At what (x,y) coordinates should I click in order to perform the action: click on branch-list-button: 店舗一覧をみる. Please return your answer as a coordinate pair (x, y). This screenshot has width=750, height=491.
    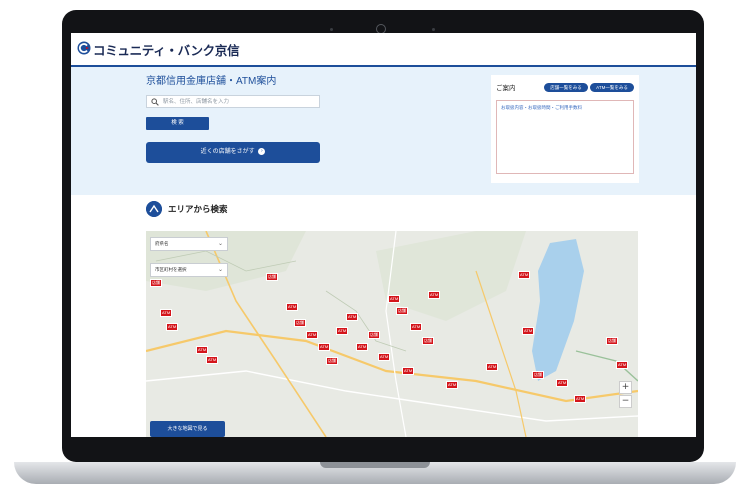
    Looking at the image, I should click on (566, 87).